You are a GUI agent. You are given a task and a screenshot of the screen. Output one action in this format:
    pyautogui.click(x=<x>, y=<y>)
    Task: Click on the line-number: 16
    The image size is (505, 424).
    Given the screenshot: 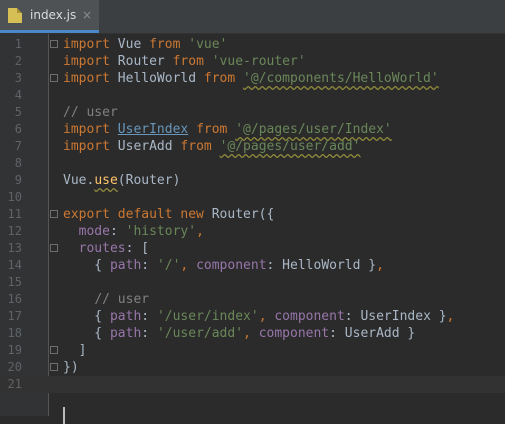 What is the action you would take?
    pyautogui.click(x=14, y=299)
    